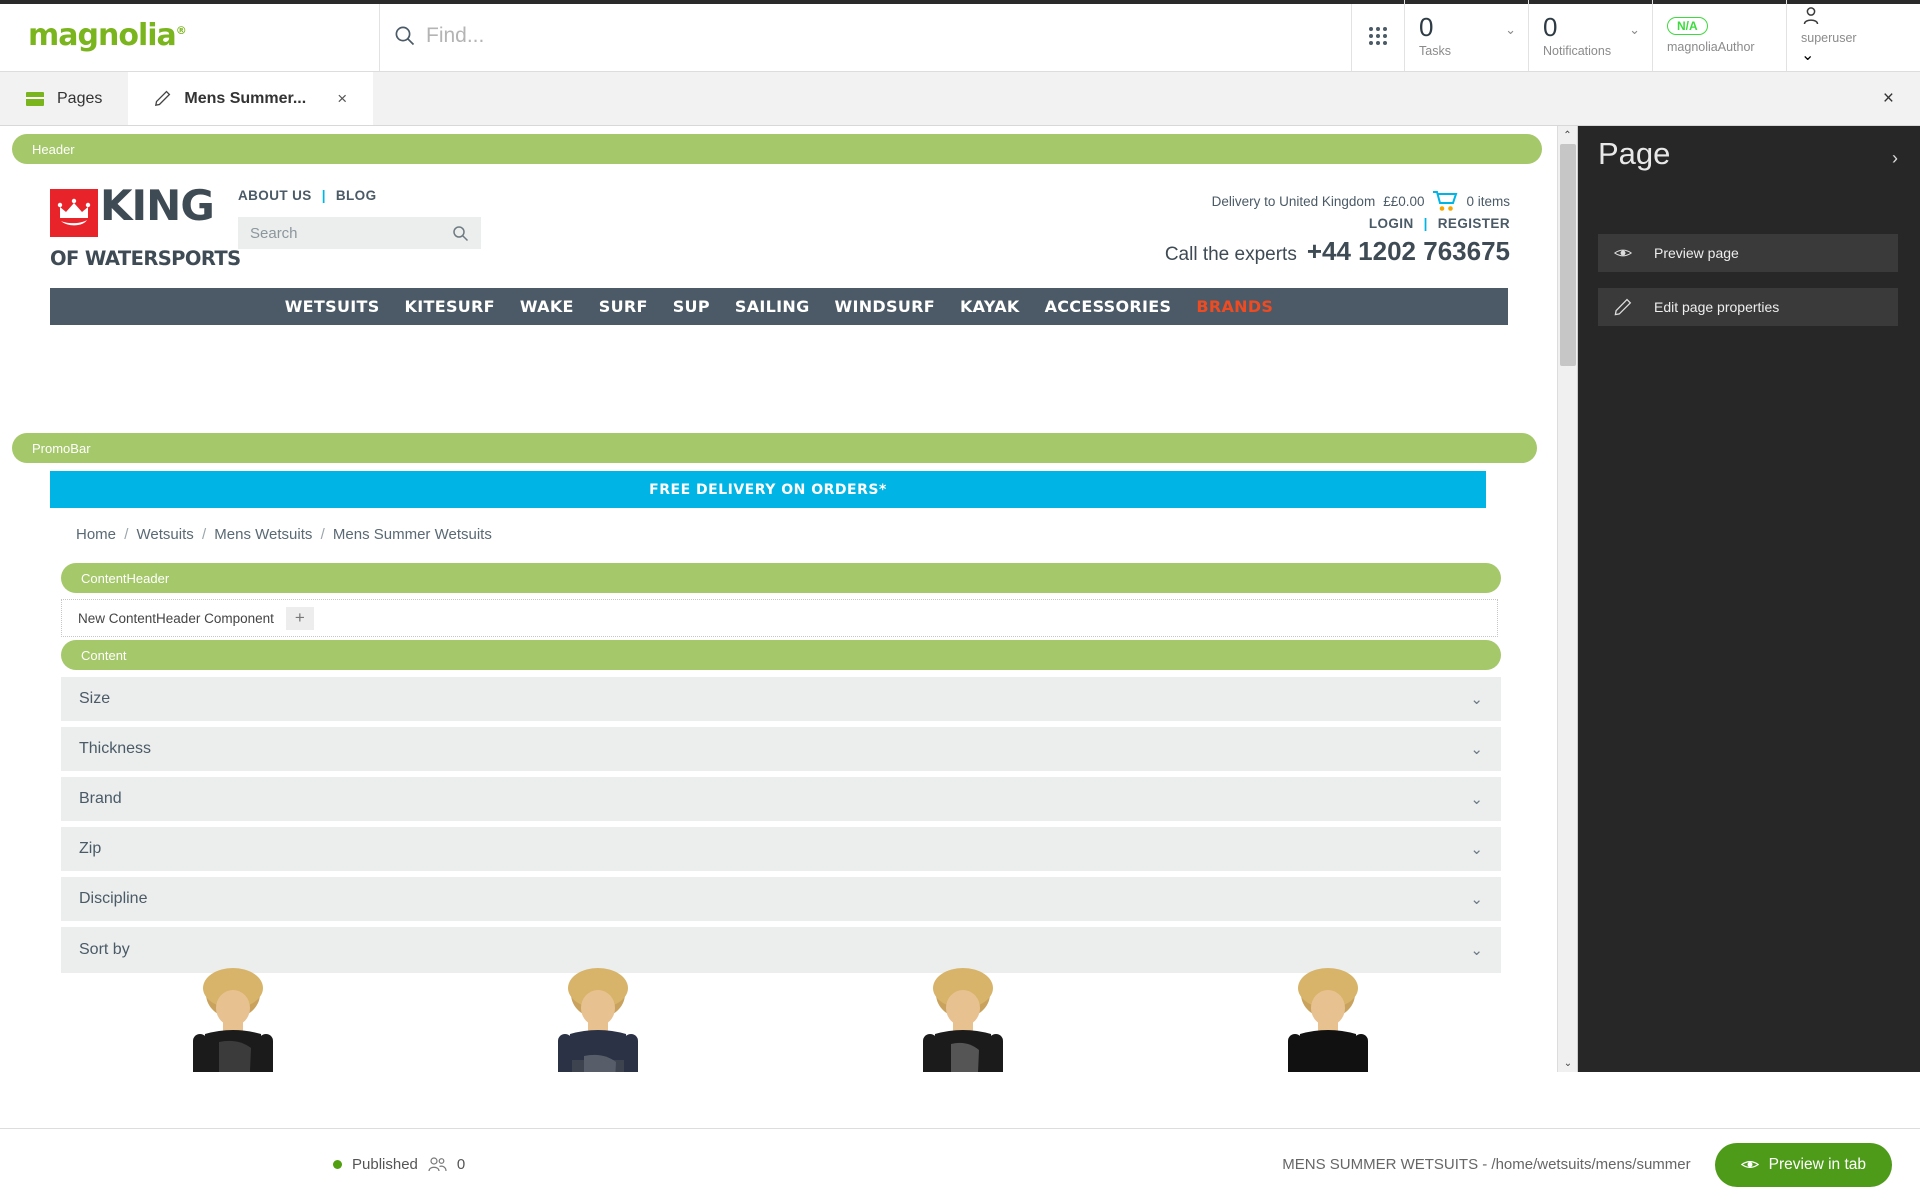 The height and width of the screenshot is (1200, 1920). Describe the element at coordinates (781, 899) in the screenshot. I see `filter-row-discipline: Discipline ⌄` at that location.